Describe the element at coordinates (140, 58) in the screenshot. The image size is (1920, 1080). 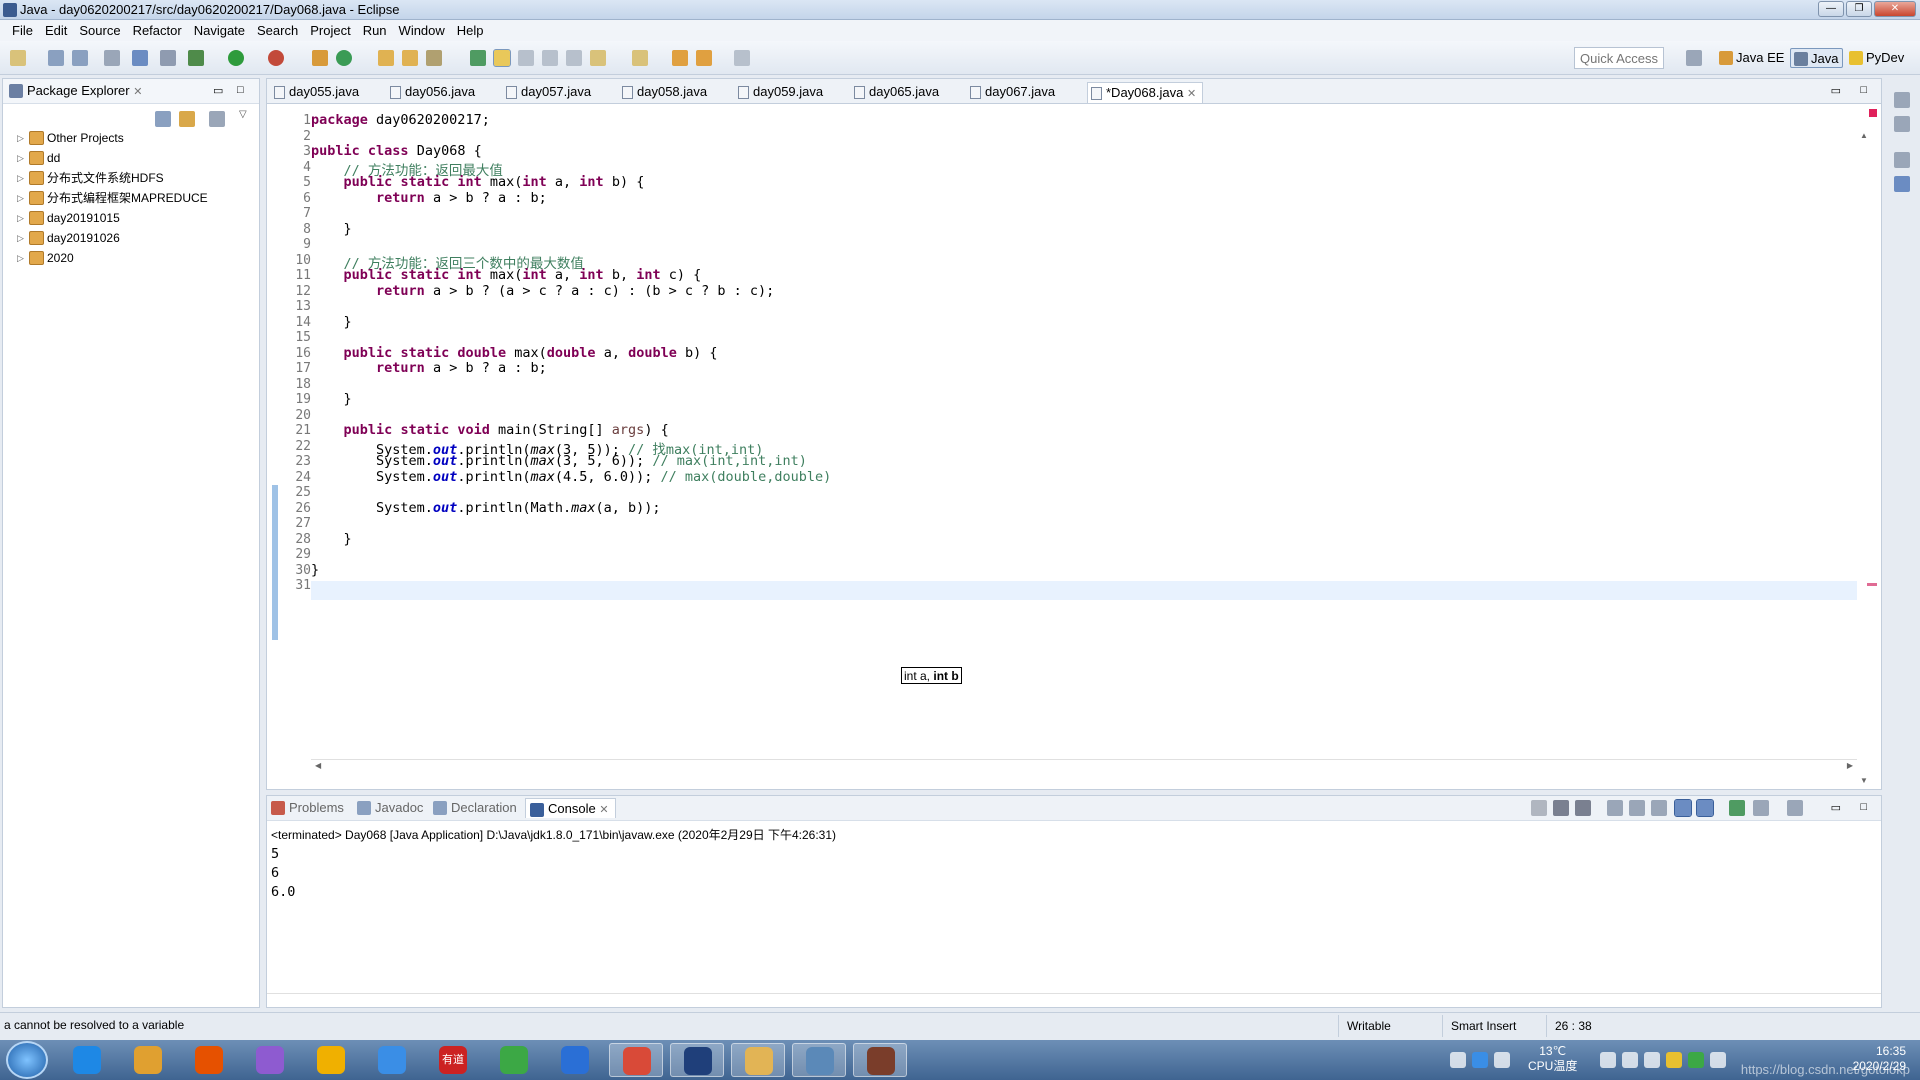
I see `terminal-icon` at that location.